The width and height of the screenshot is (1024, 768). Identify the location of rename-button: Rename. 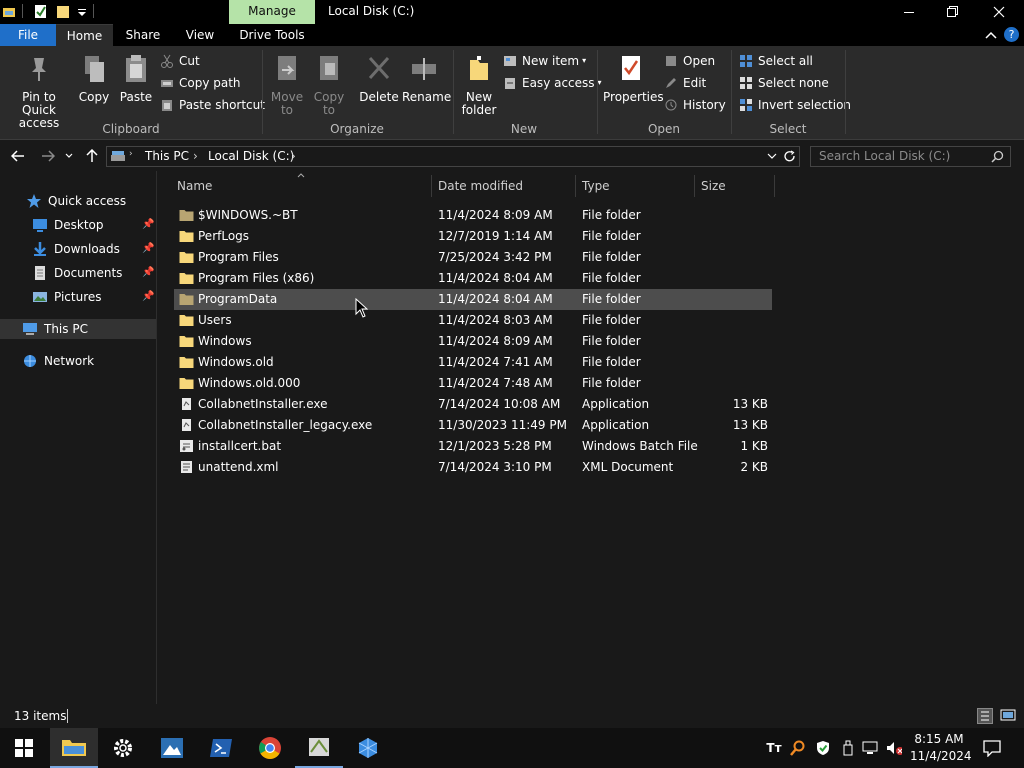
(426, 79).